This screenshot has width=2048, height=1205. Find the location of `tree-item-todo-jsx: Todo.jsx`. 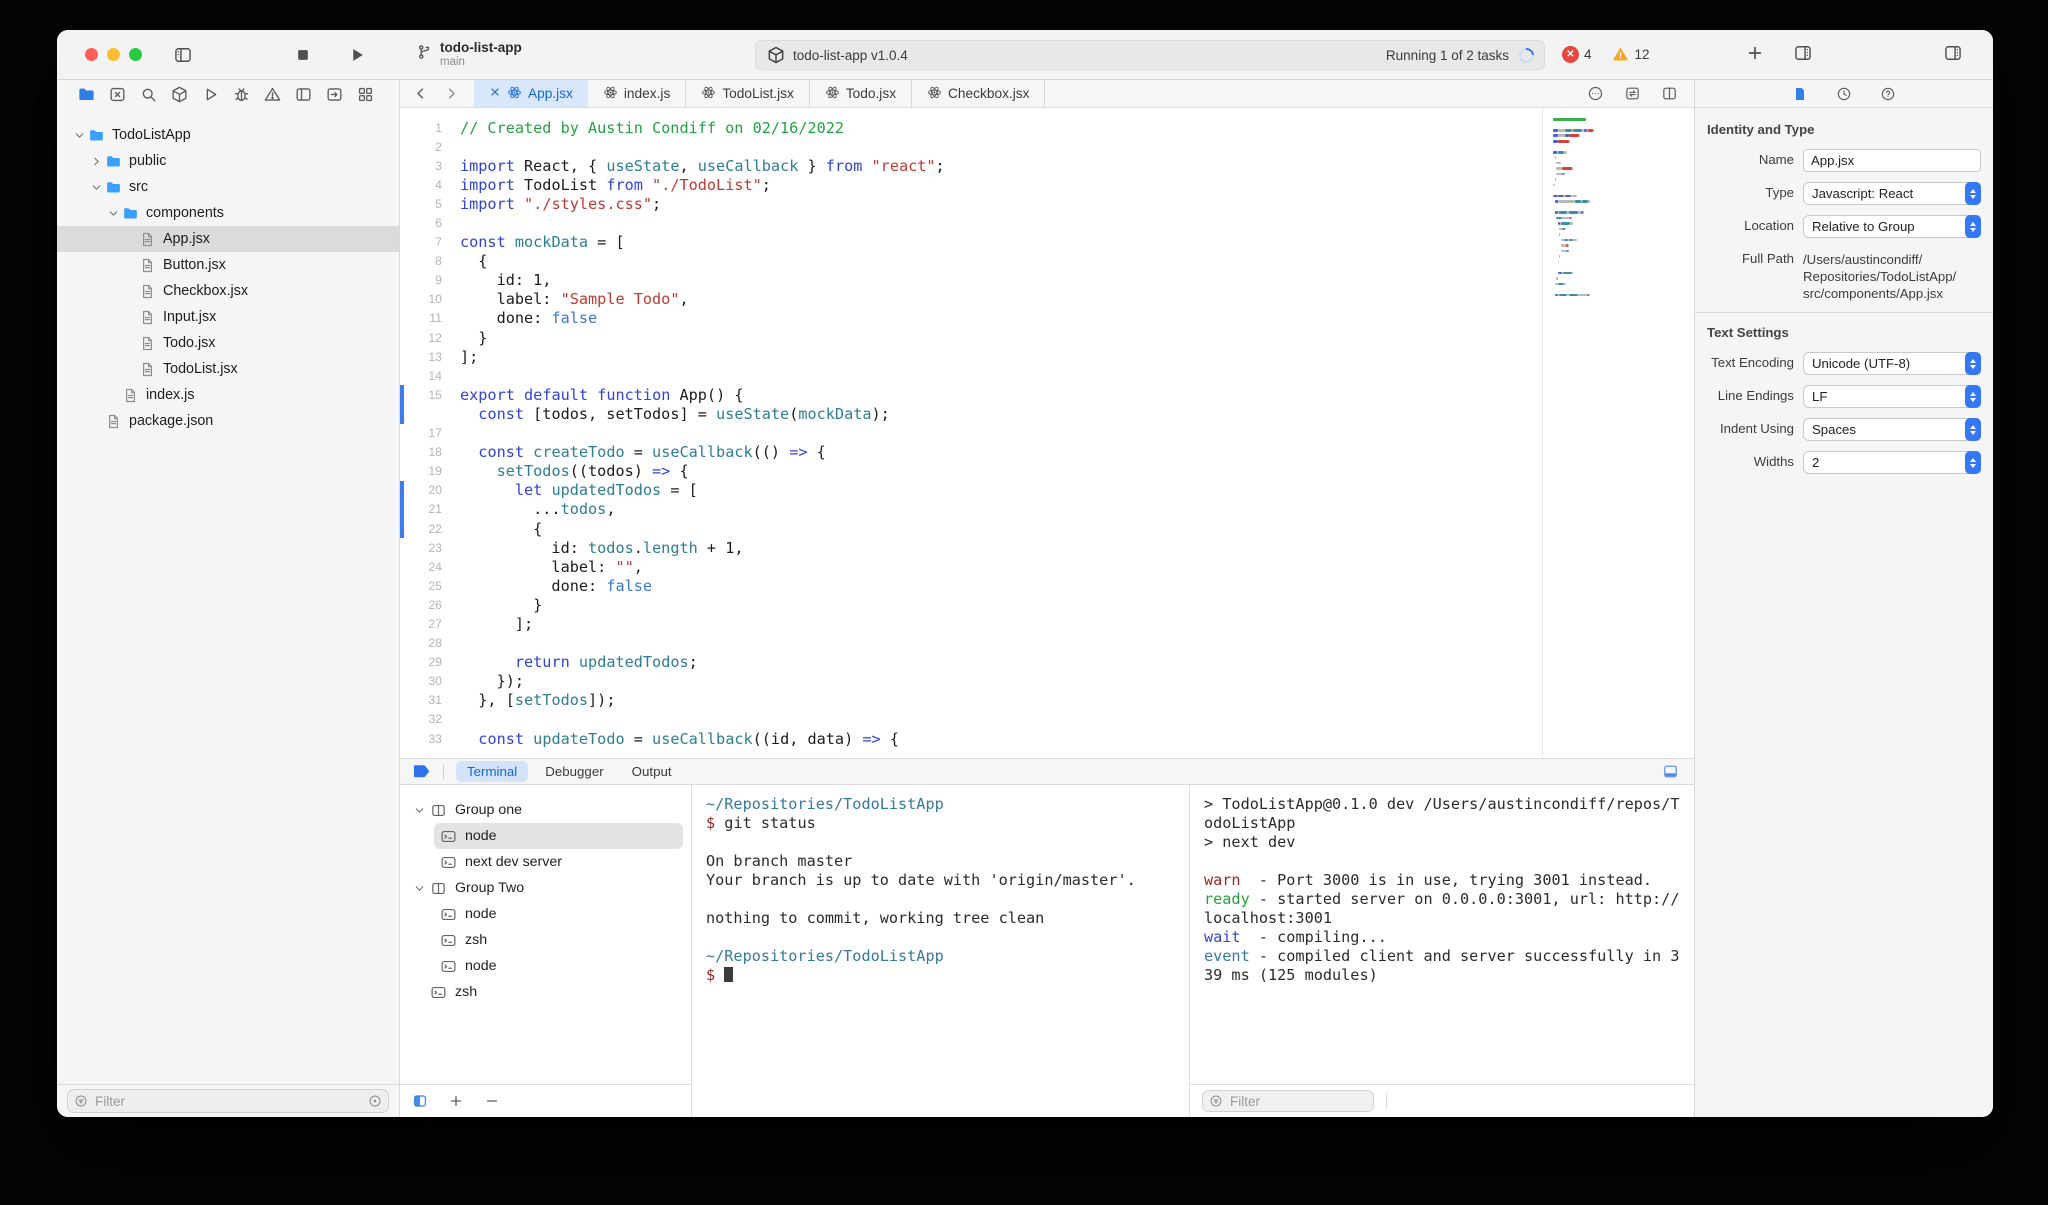

tree-item-todo-jsx: Todo.jsx is located at coordinates (228, 343).